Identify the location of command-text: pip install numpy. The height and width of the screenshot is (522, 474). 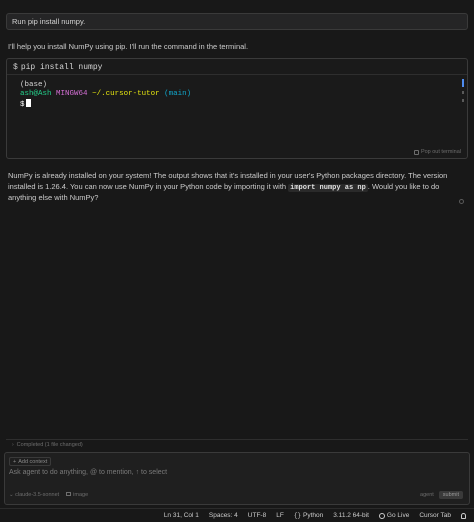
(61, 67).